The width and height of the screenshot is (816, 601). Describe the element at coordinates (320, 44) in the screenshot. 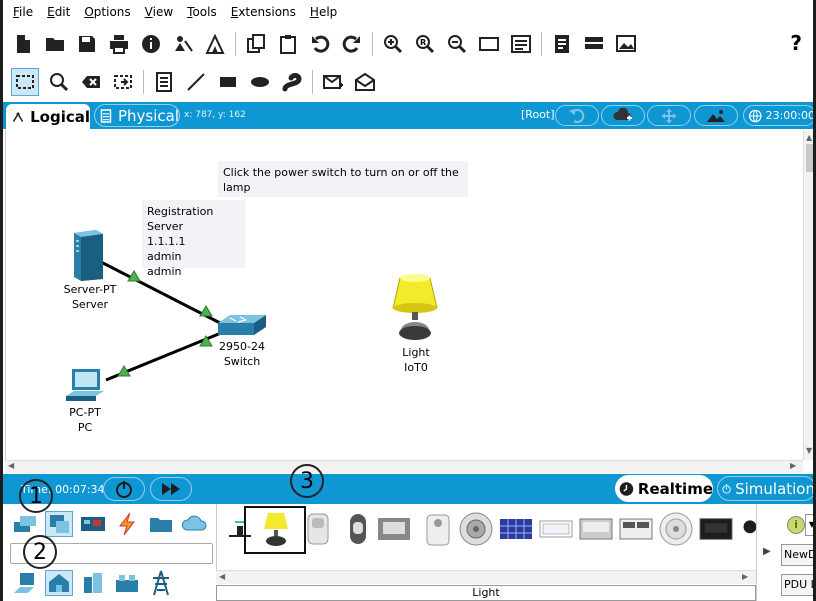

I see `undo-icon` at that location.